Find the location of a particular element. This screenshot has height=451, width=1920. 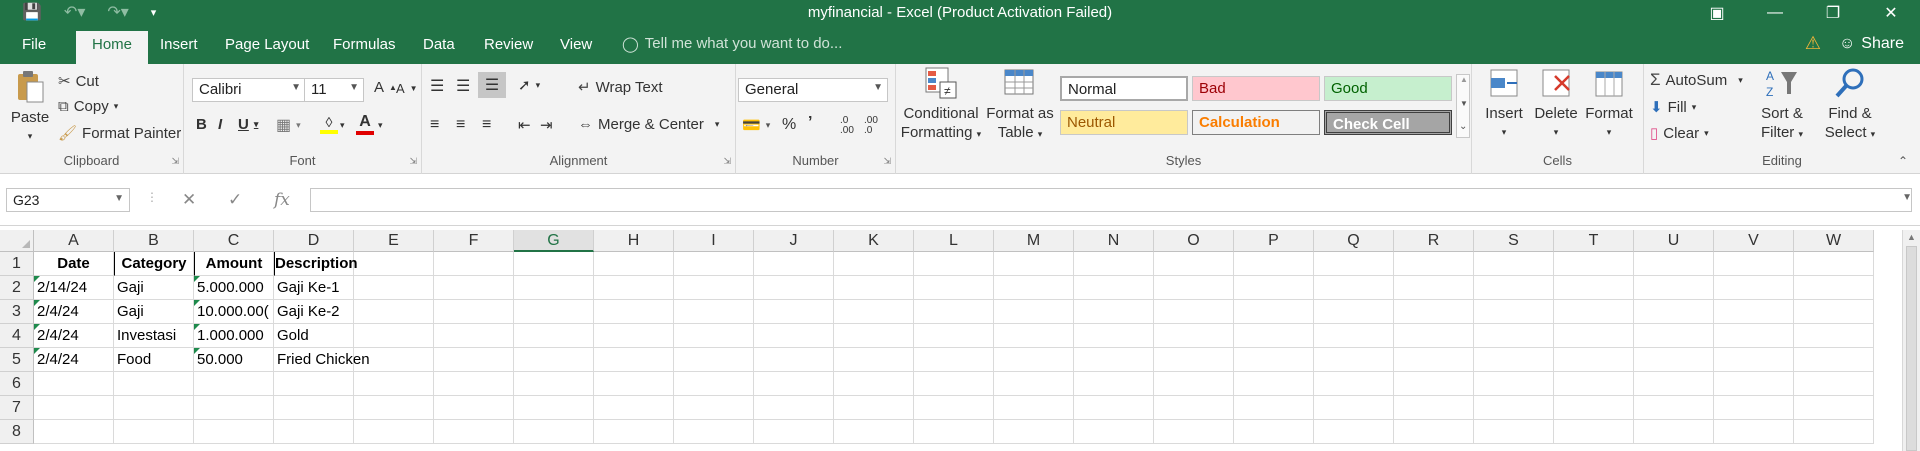

cell-o8 is located at coordinates (1194, 432).